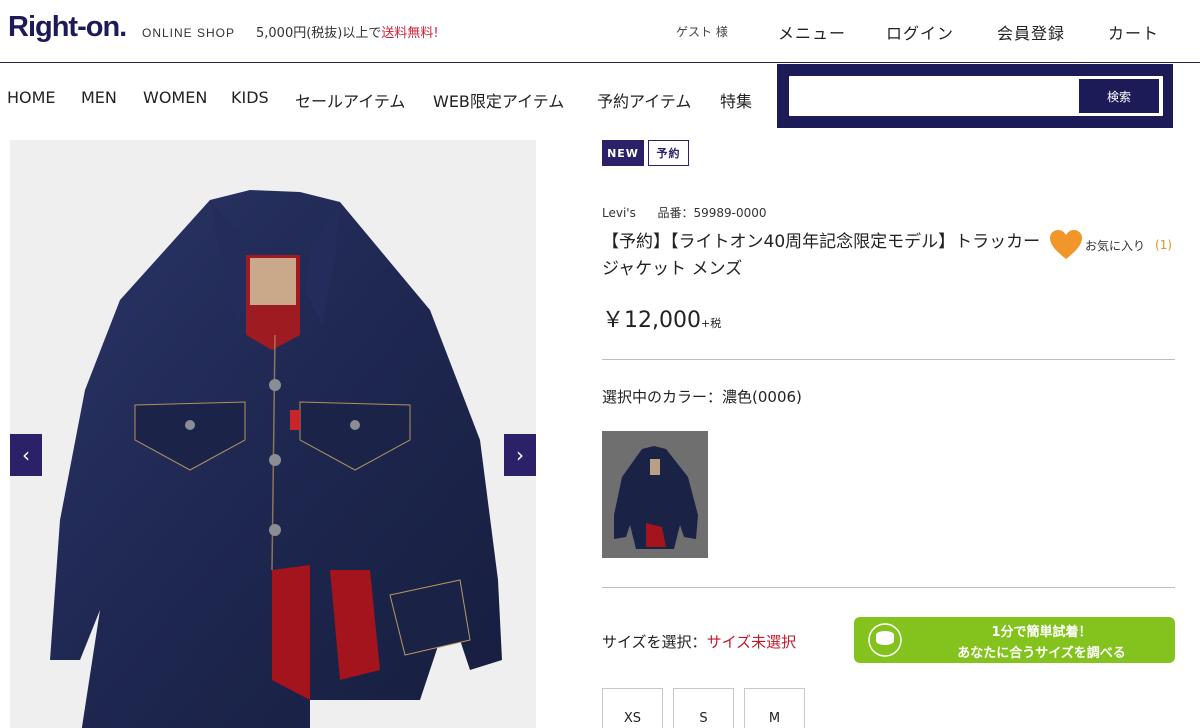 The height and width of the screenshot is (728, 1200). Describe the element at coordinates (498, 100) in the screenshot. I see `nav-web-limited: WEB限定アイテム` at that location.